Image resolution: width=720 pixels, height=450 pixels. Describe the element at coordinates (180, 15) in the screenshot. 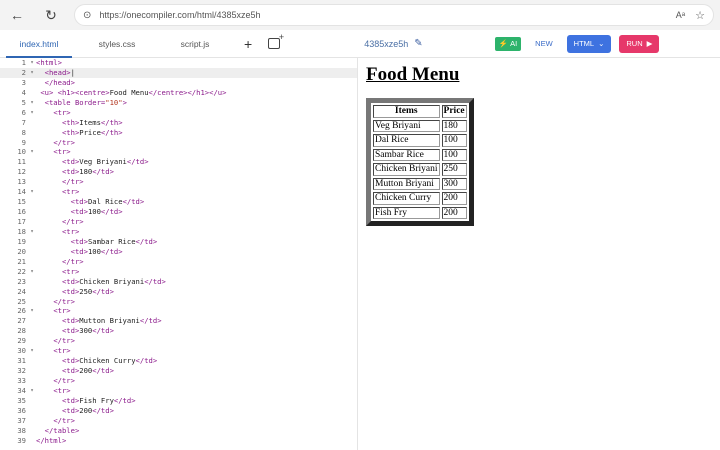

I see `url-text: https://onecompiler.com/html/4385xze5h` at that location.